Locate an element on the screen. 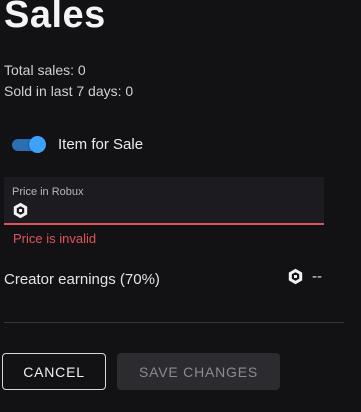 The height and width of the screenshot is (412, 361). toggle-knob is located at coordinates (37, 144).